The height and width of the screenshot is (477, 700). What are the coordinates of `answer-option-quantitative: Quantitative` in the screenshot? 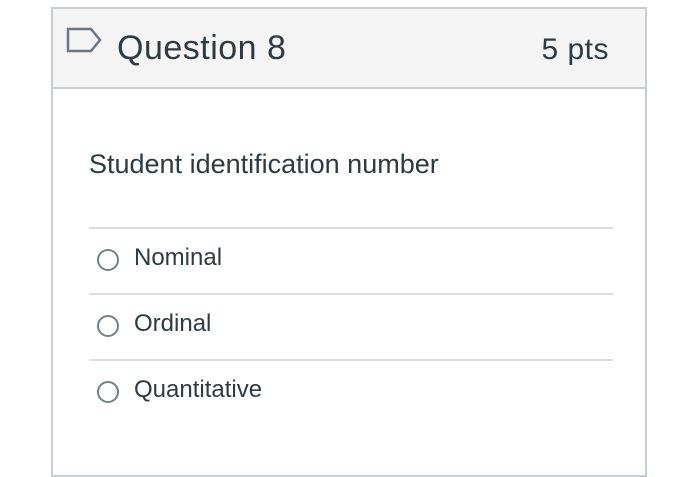 It's located at (351, 392).